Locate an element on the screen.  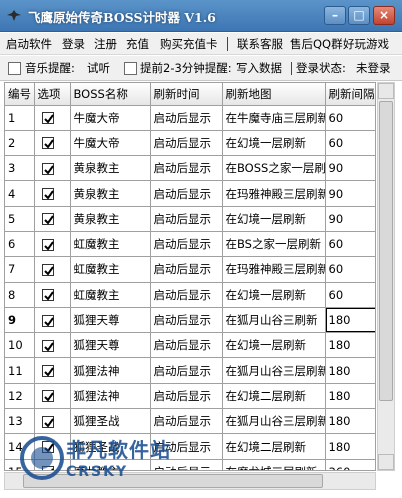
header-refresh-time: 刷新时间 is located at coordinates (186, 94).